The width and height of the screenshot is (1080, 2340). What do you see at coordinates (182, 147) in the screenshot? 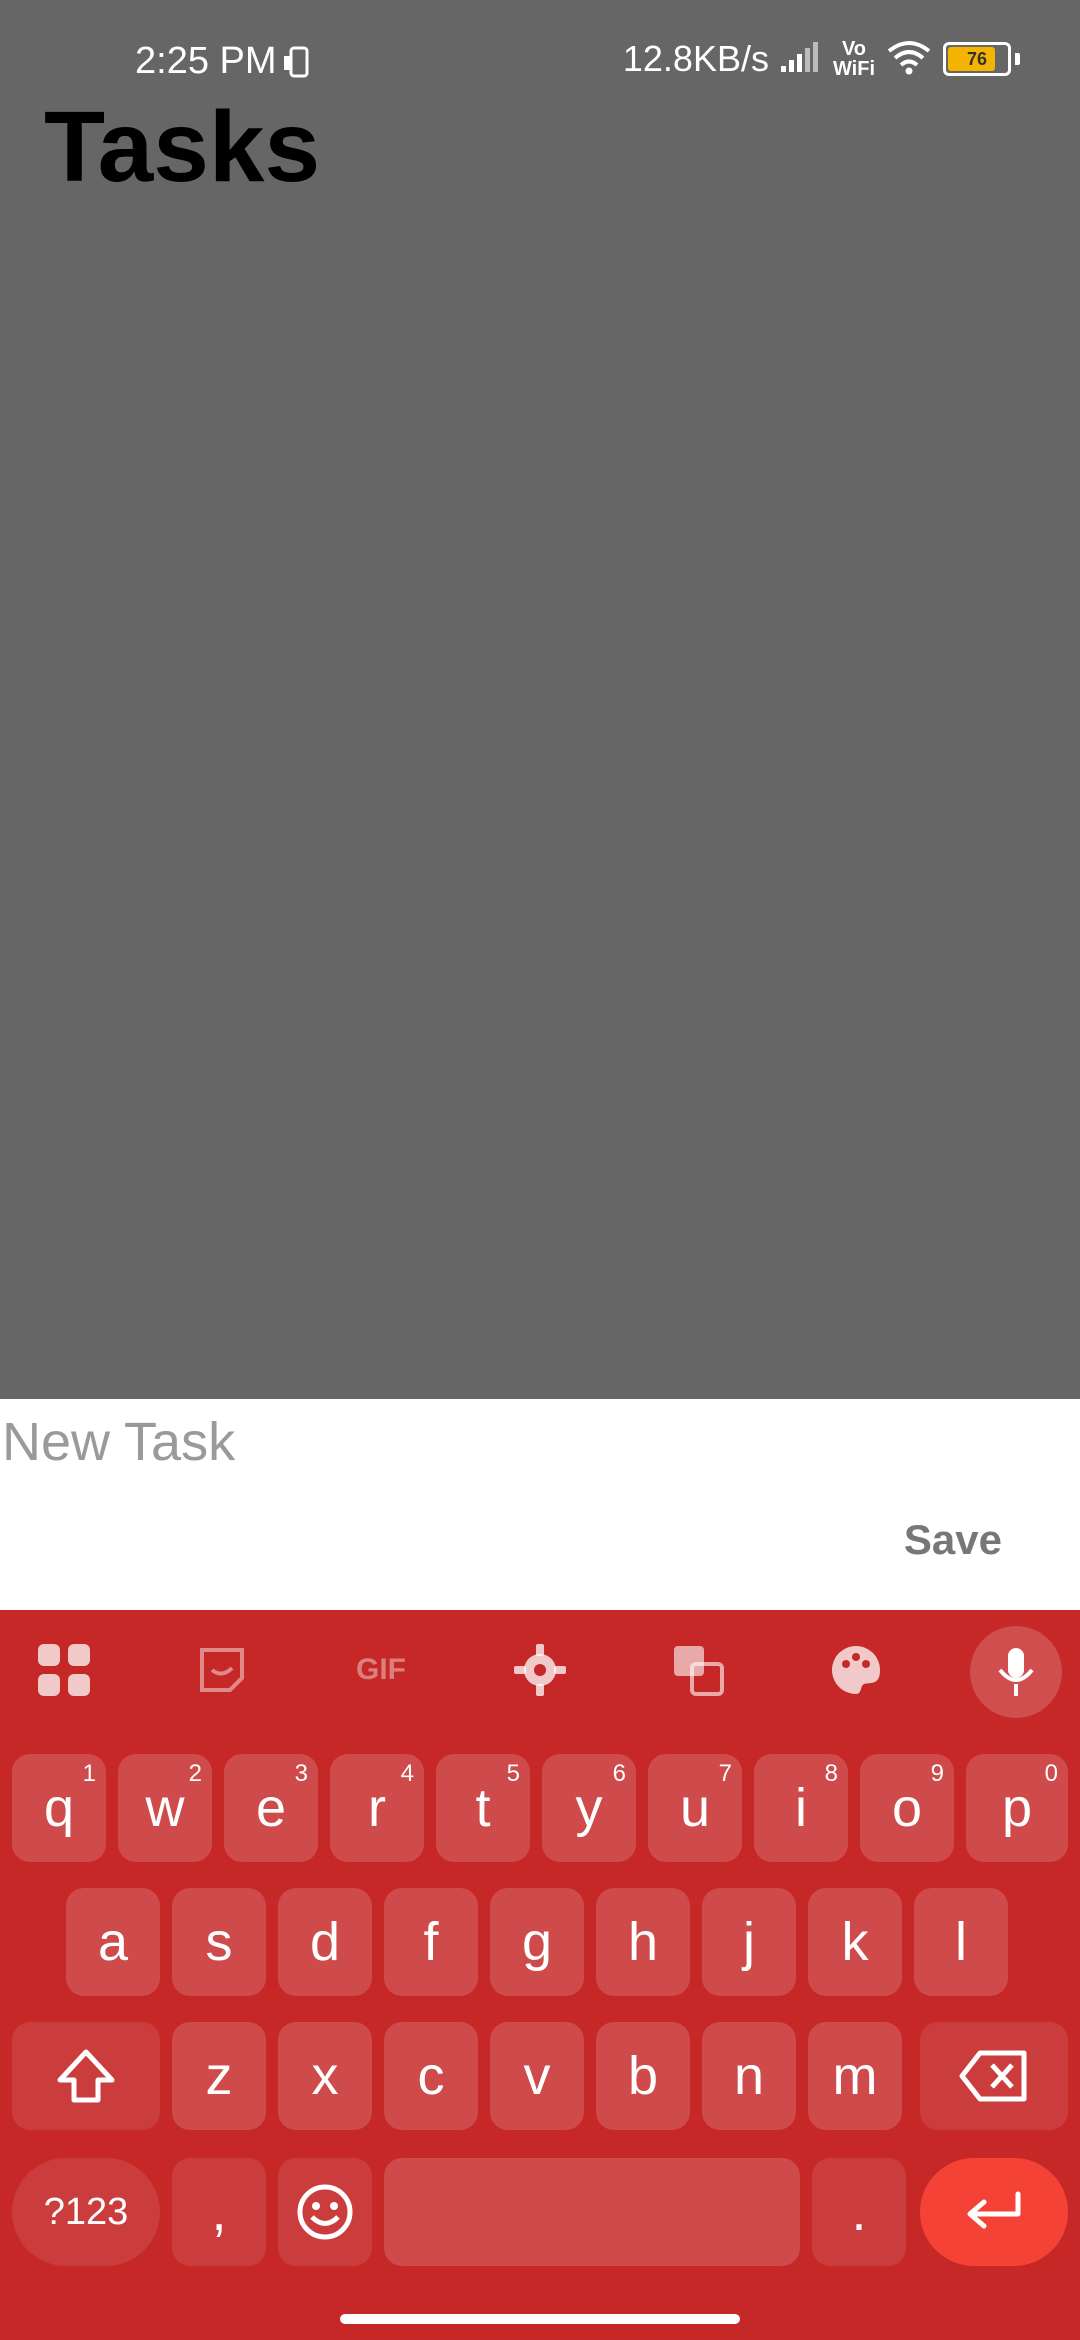
I see `page-title: Tasks` at bounding box center [182, 147].